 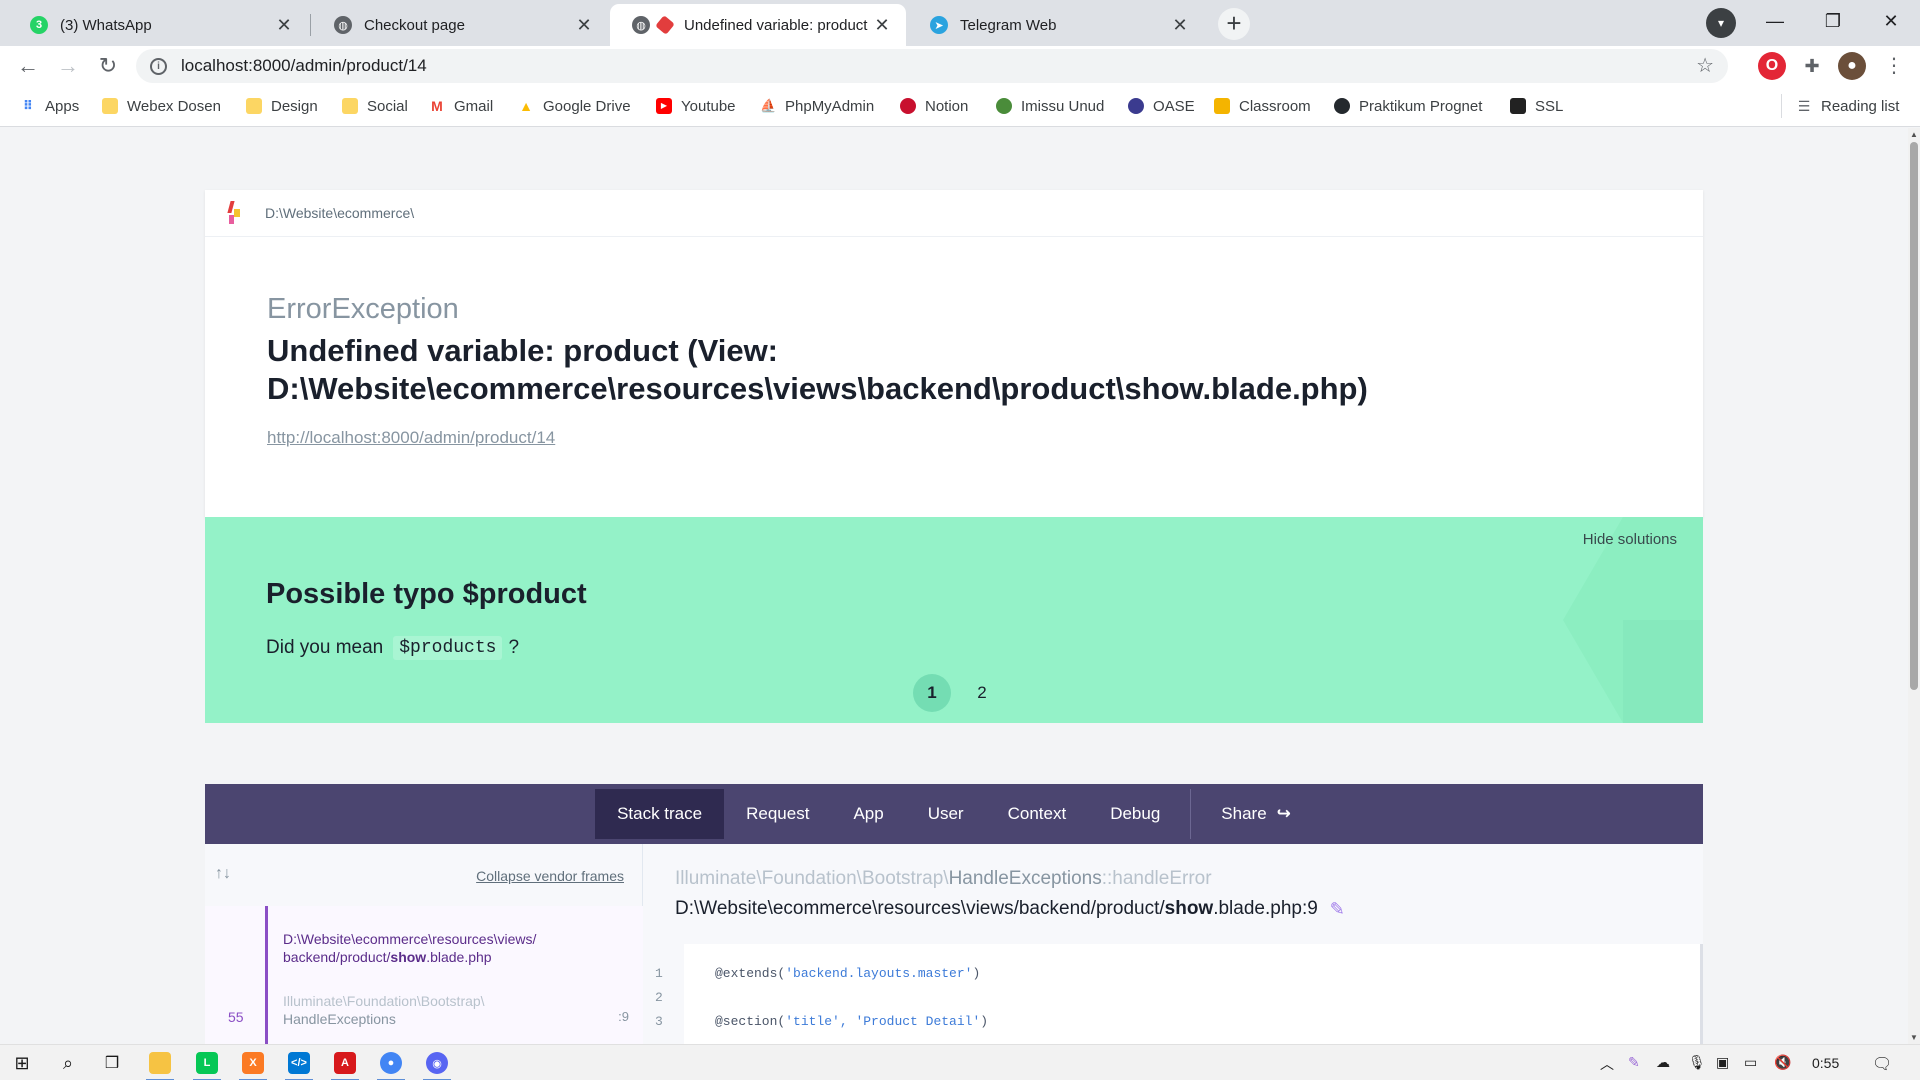 What do you see at coordinates (375, 106) in the screenshot?
I see `bookmark-social: Social` at bounding box center [375, 106].